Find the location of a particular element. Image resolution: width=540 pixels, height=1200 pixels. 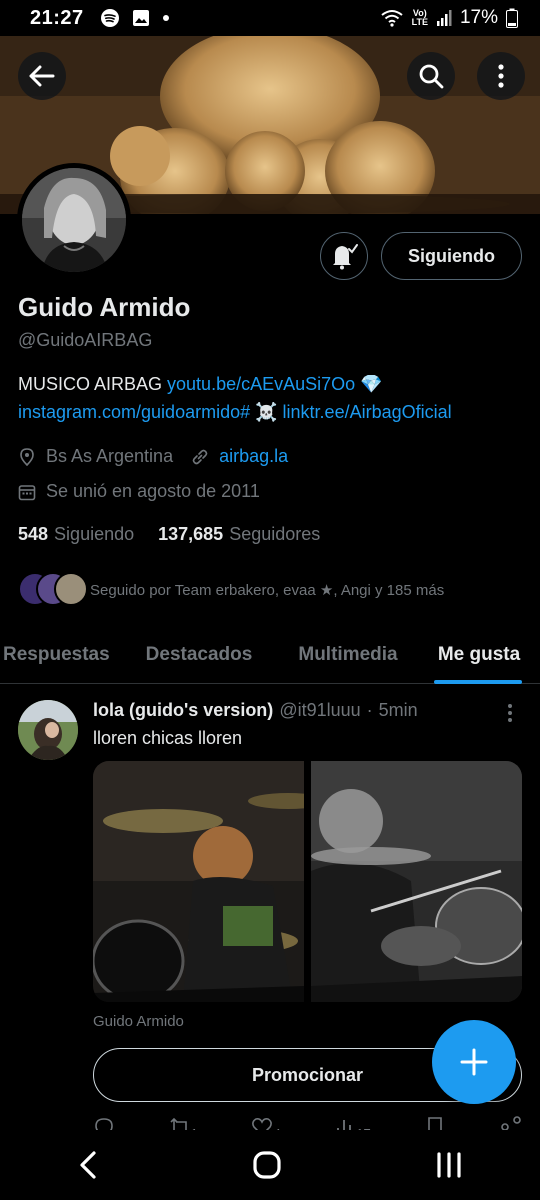

reply-icon is located at coordinates (104, 1124).